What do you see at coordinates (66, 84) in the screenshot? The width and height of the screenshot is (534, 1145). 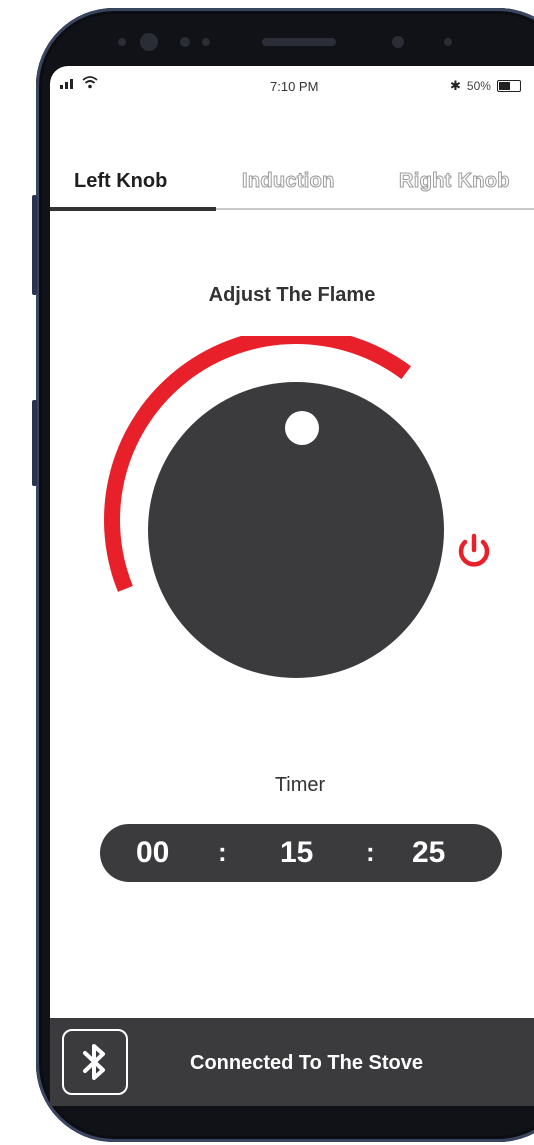 I see `signal-icon` at bounding box center [66, 84].